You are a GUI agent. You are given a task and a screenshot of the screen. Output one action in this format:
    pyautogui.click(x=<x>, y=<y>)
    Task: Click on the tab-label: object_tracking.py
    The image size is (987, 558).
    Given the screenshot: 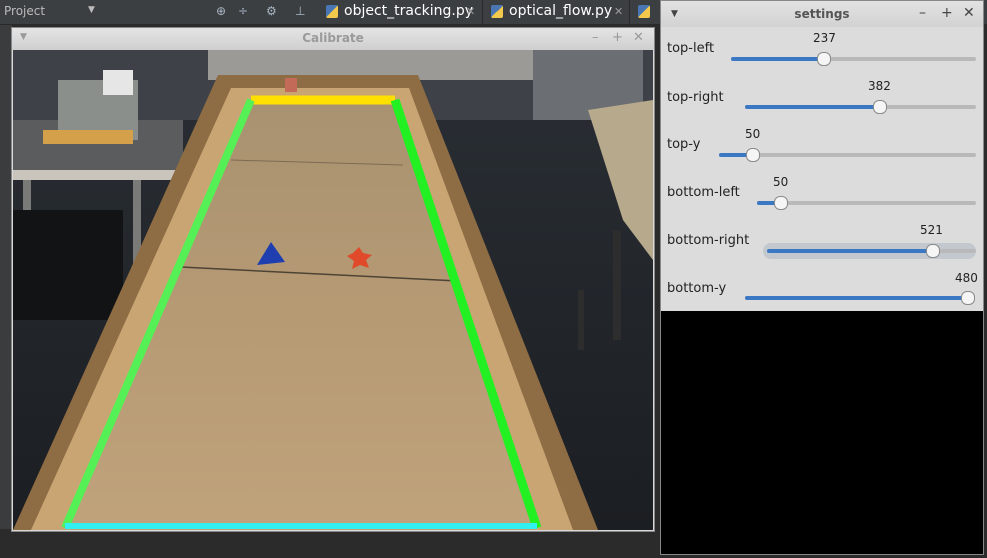 What is the action you would take?
    pyautogui.click(x=409, y=11)
    